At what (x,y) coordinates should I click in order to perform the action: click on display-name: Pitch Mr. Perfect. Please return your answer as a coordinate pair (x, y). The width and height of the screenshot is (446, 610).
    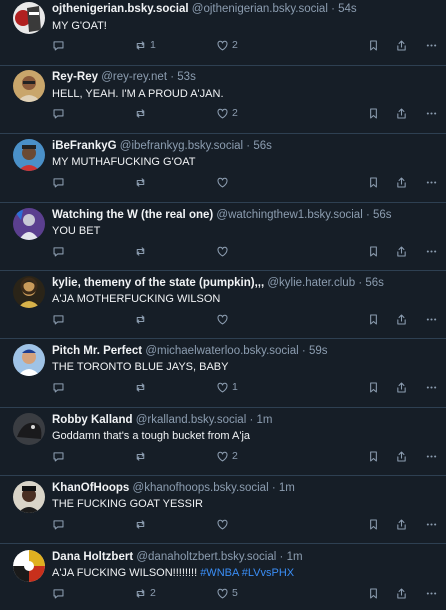
    Looking at the image, I should click on (97, 351).